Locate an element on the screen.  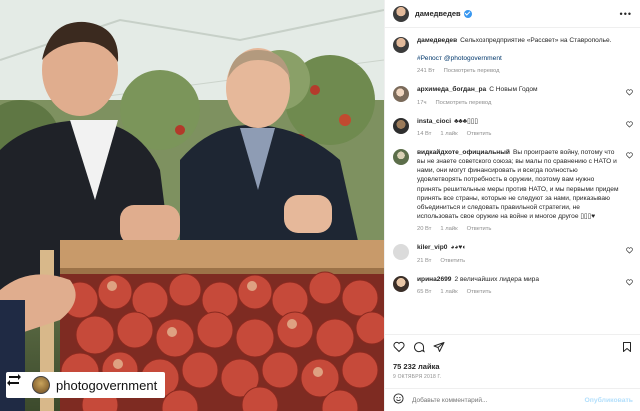
comment-time: 65 Вт is located at coordinates (424, 292).